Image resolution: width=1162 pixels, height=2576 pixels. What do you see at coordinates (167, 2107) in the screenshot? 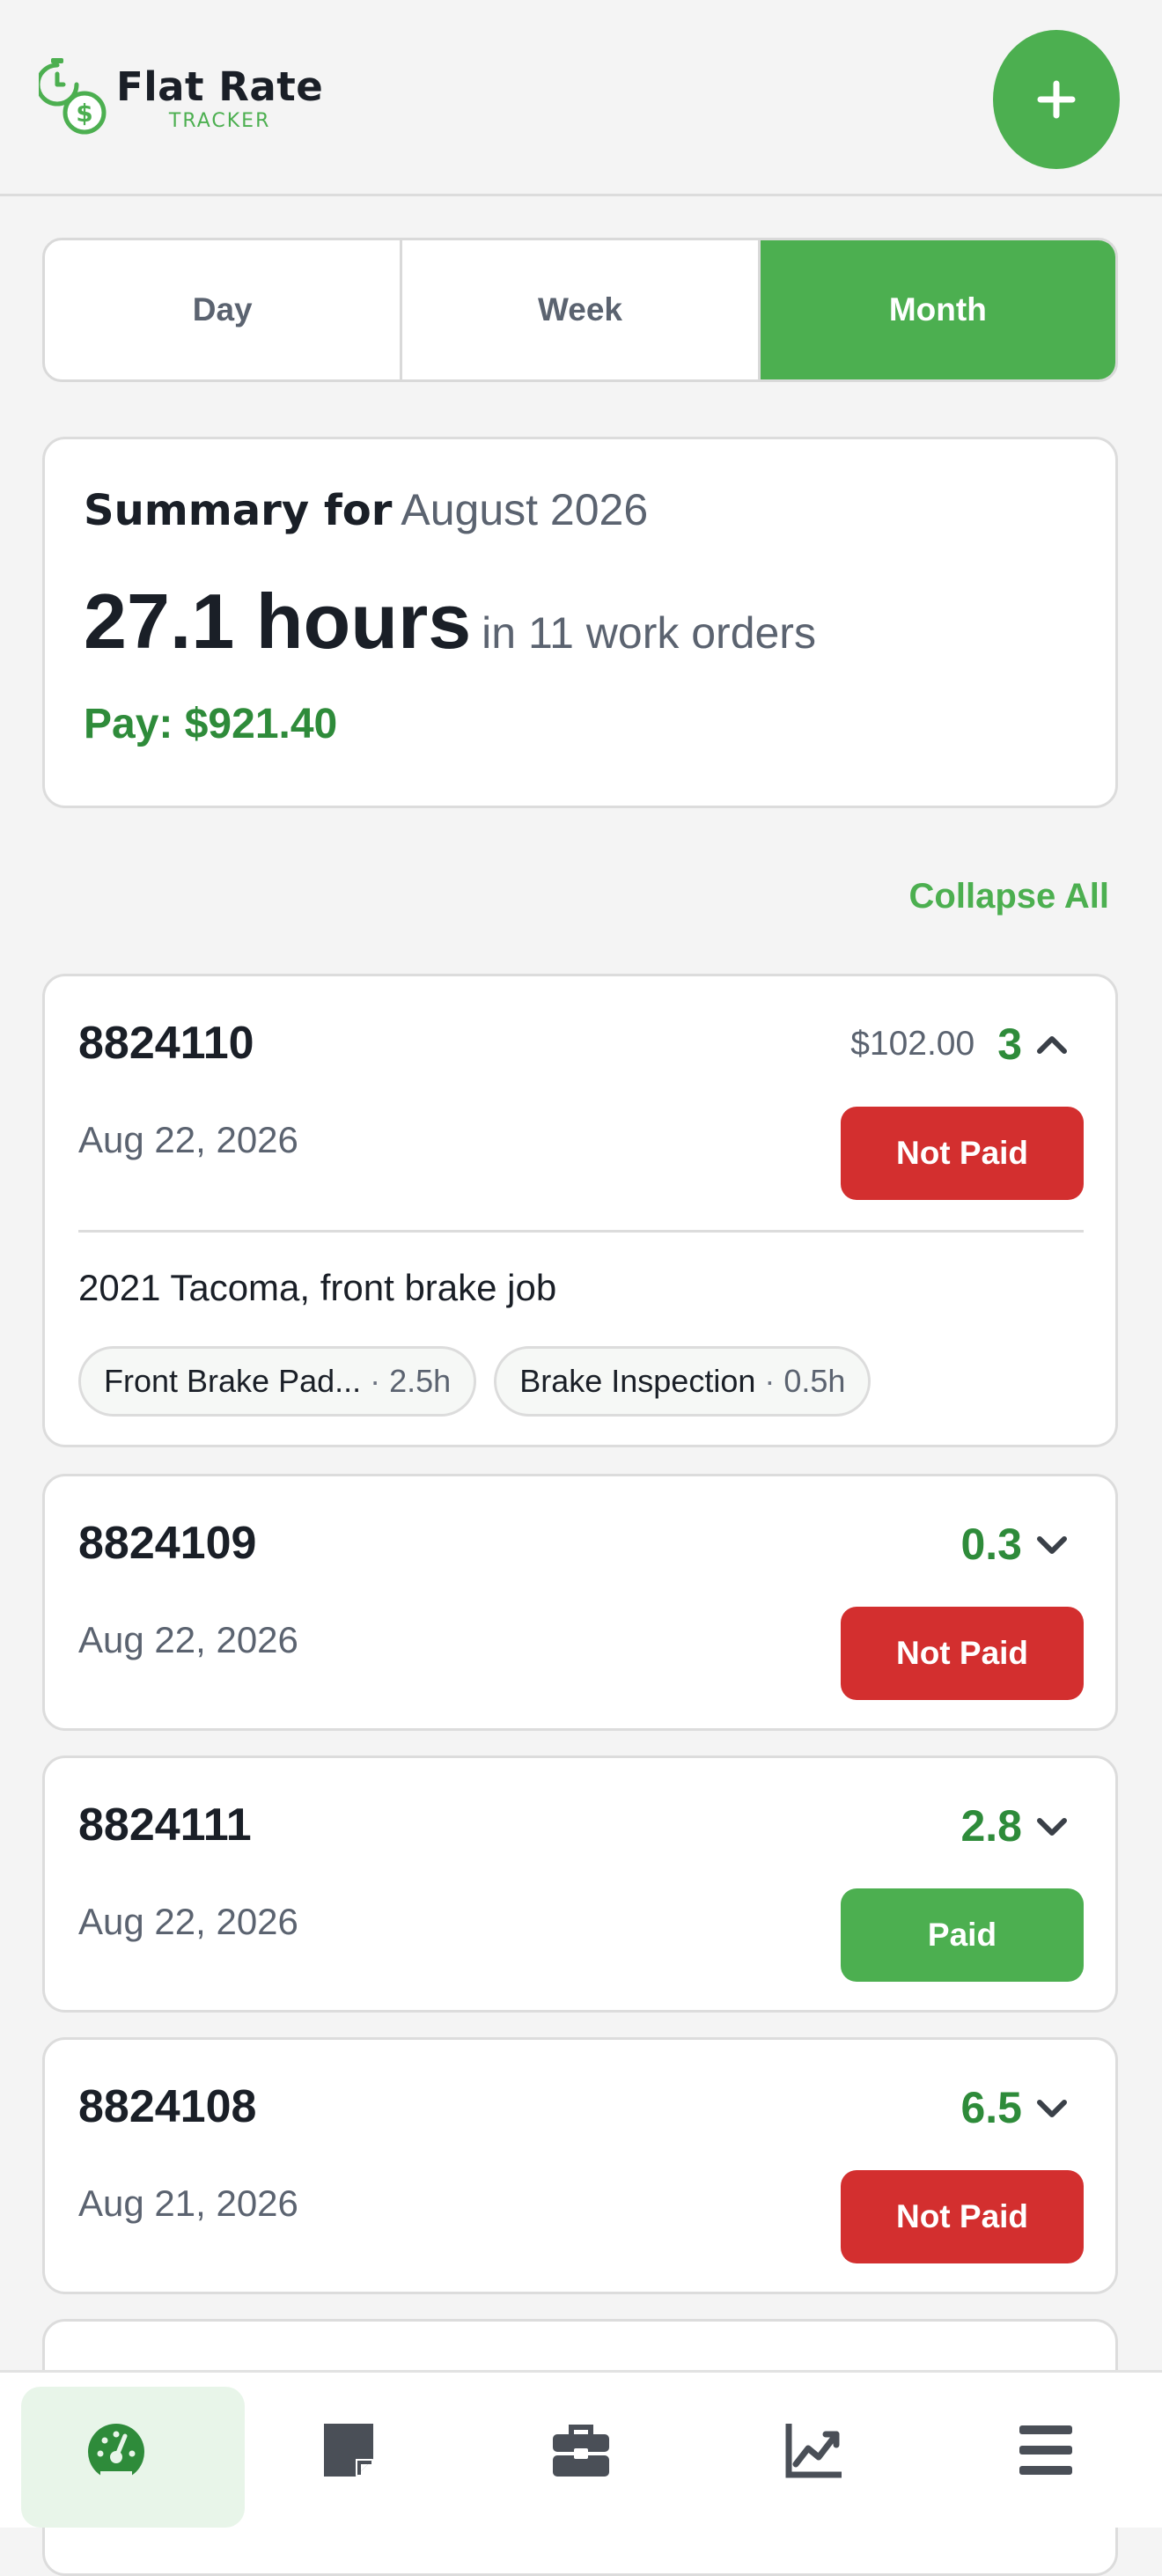
I see `work-order-number: 8824108` at bounding box center [167, 2107].